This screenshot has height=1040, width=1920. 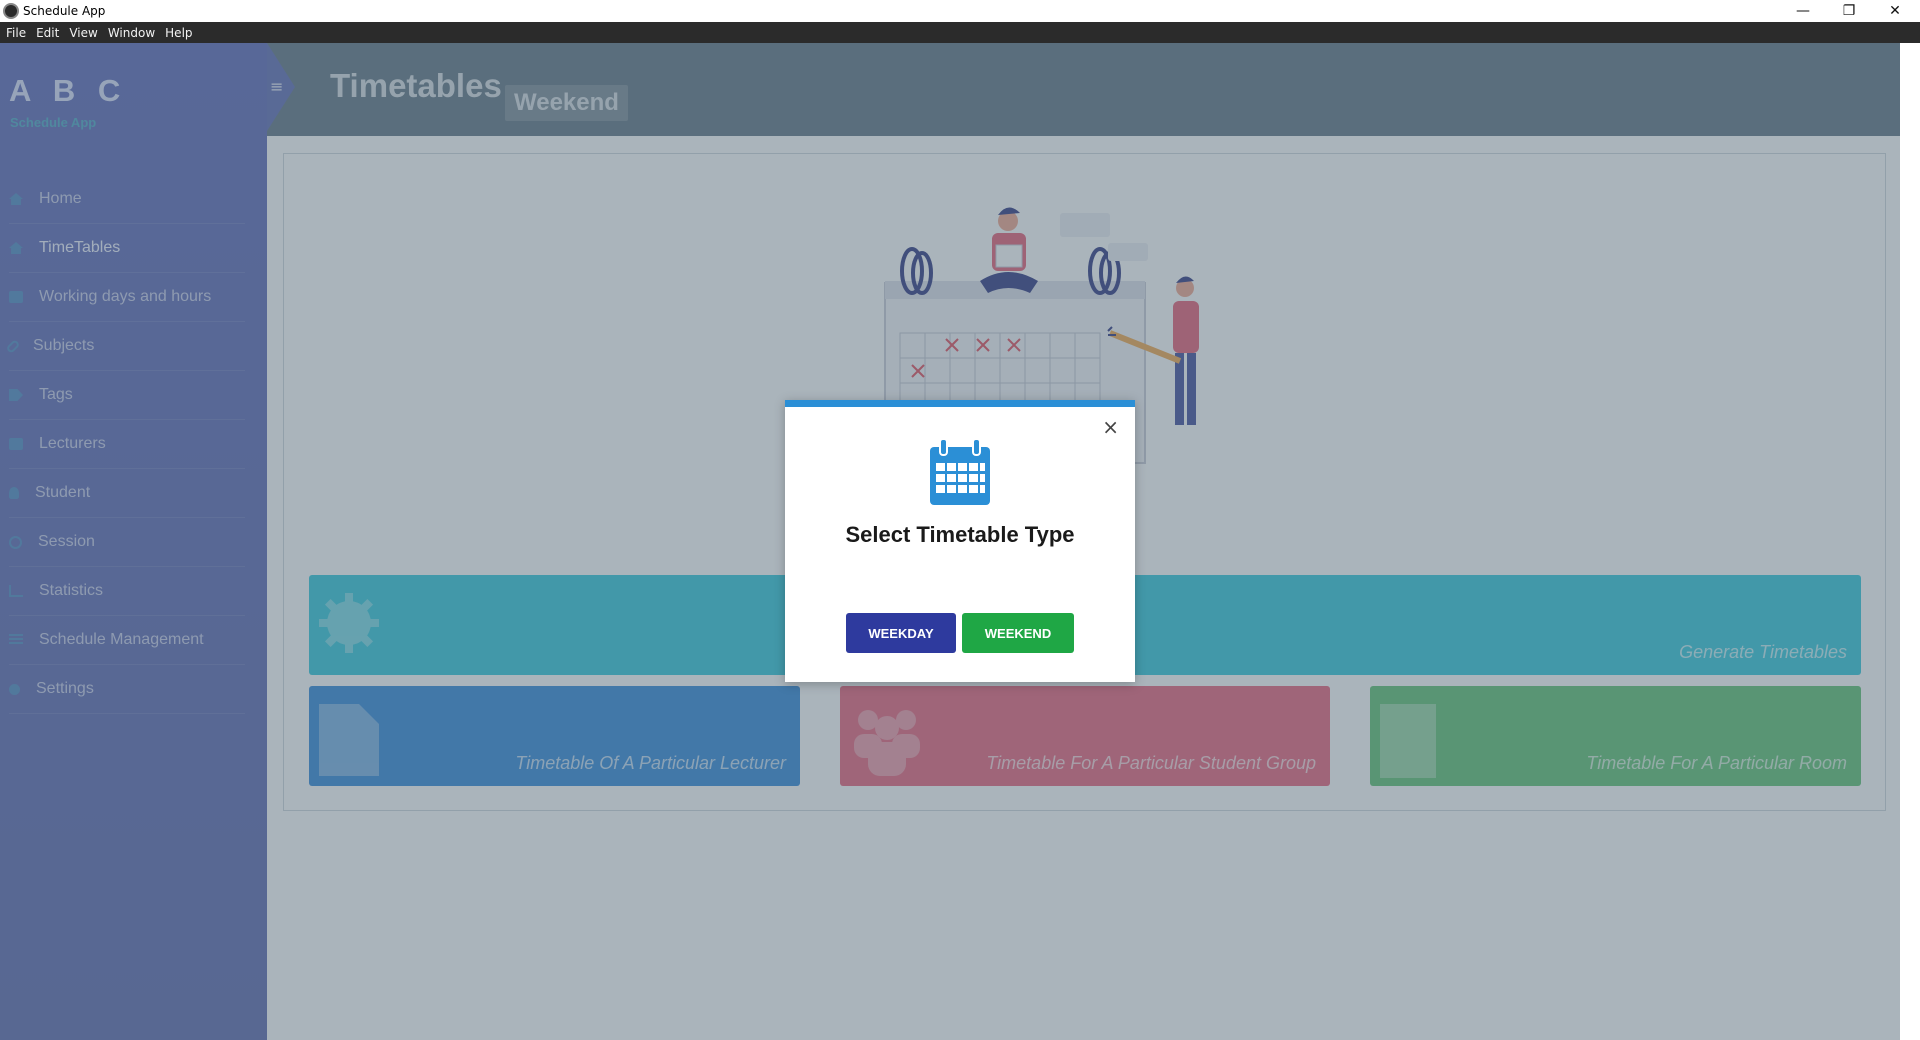 I want to click on scrollbar-gutter, so click(x=1910, y=541).